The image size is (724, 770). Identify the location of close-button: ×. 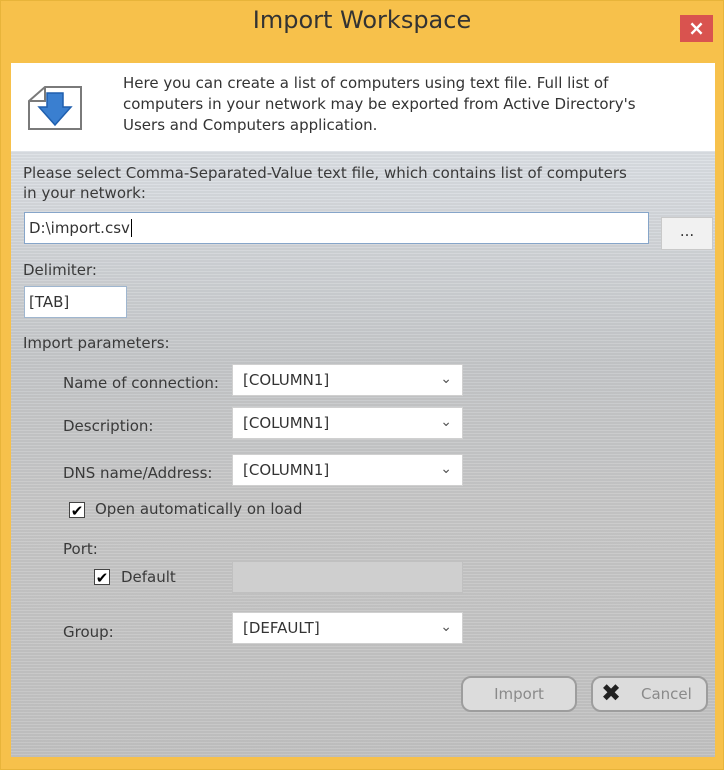
(696, 28).